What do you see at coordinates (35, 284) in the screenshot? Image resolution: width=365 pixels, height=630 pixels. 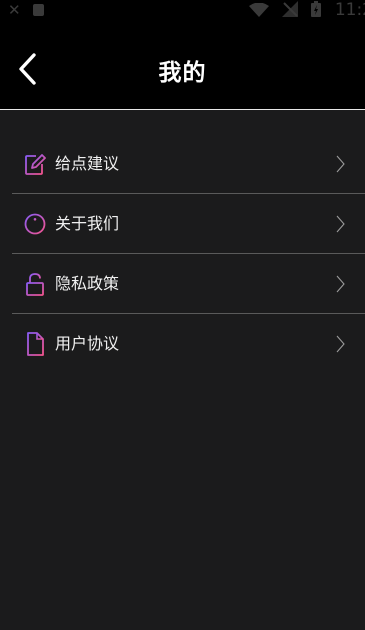 I see `lock-icon` at bounding box center [35, 284].